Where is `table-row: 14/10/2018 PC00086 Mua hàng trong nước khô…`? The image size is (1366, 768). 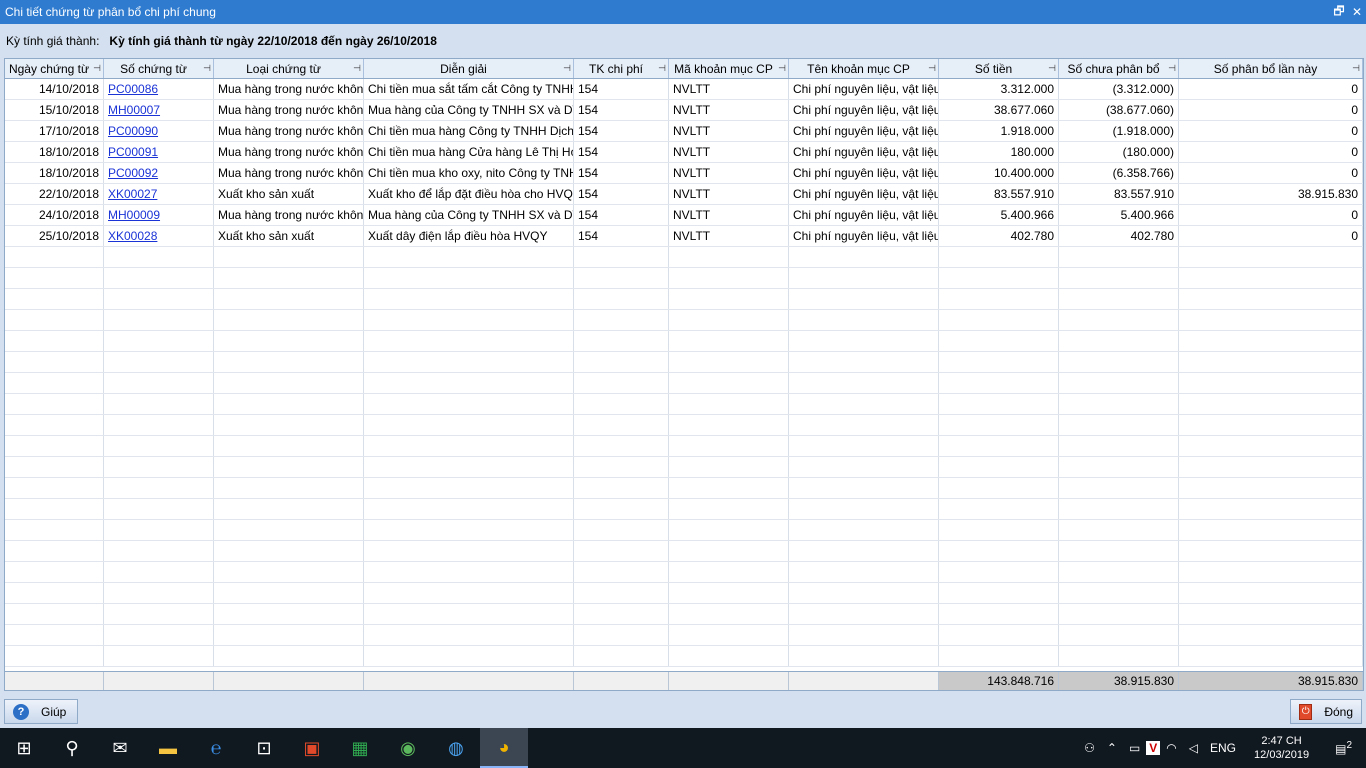
table-row: 14/10/2018 PC00086 Mua hàng trong nước khô… is located at coordinates (684, 89).